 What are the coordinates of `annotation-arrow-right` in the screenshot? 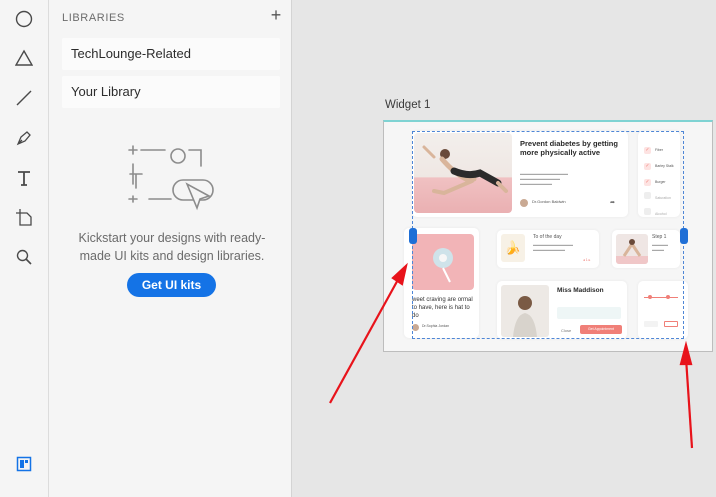 It's located at (689, 403).